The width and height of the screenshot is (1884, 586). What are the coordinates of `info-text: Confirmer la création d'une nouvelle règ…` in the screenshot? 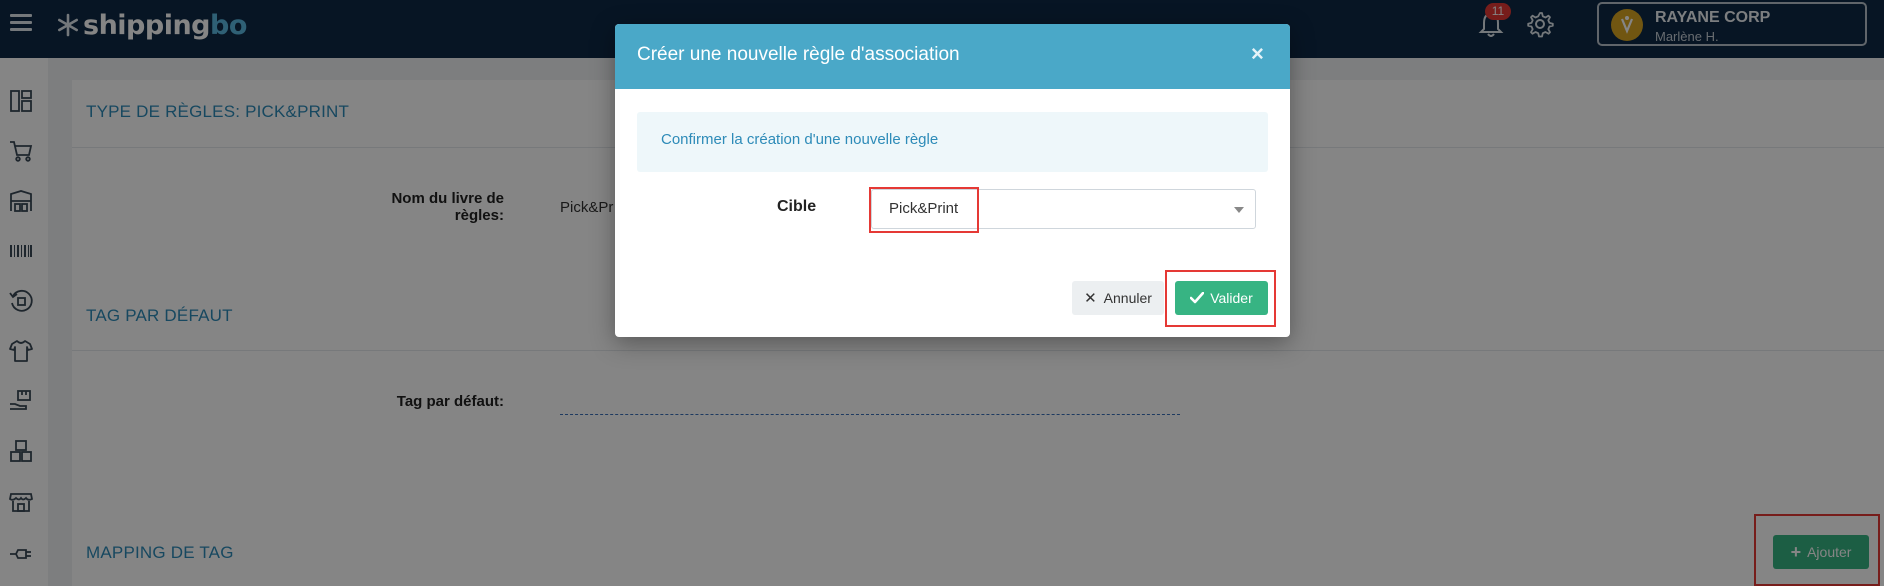 It's located at (800, 139).